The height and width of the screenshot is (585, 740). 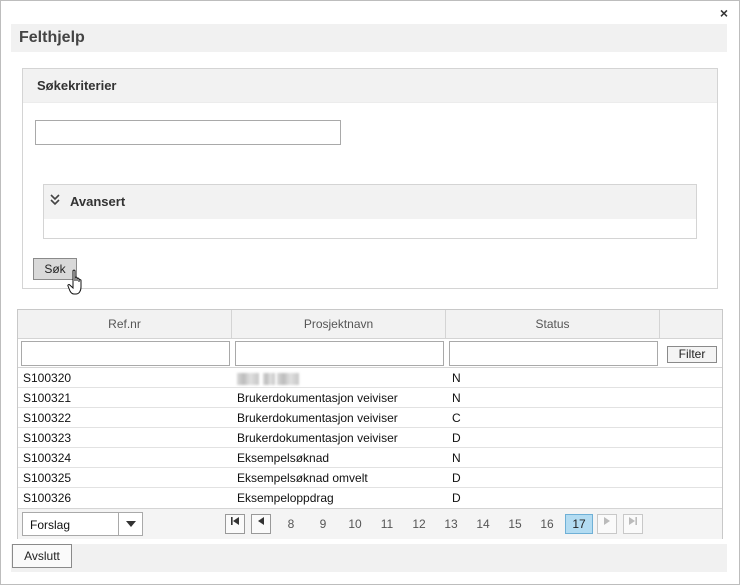 What do you see at coordinates (50, 525) in the screenshot?
I see `forslag-select-value: Forslag` at bounding box center [50, 525].